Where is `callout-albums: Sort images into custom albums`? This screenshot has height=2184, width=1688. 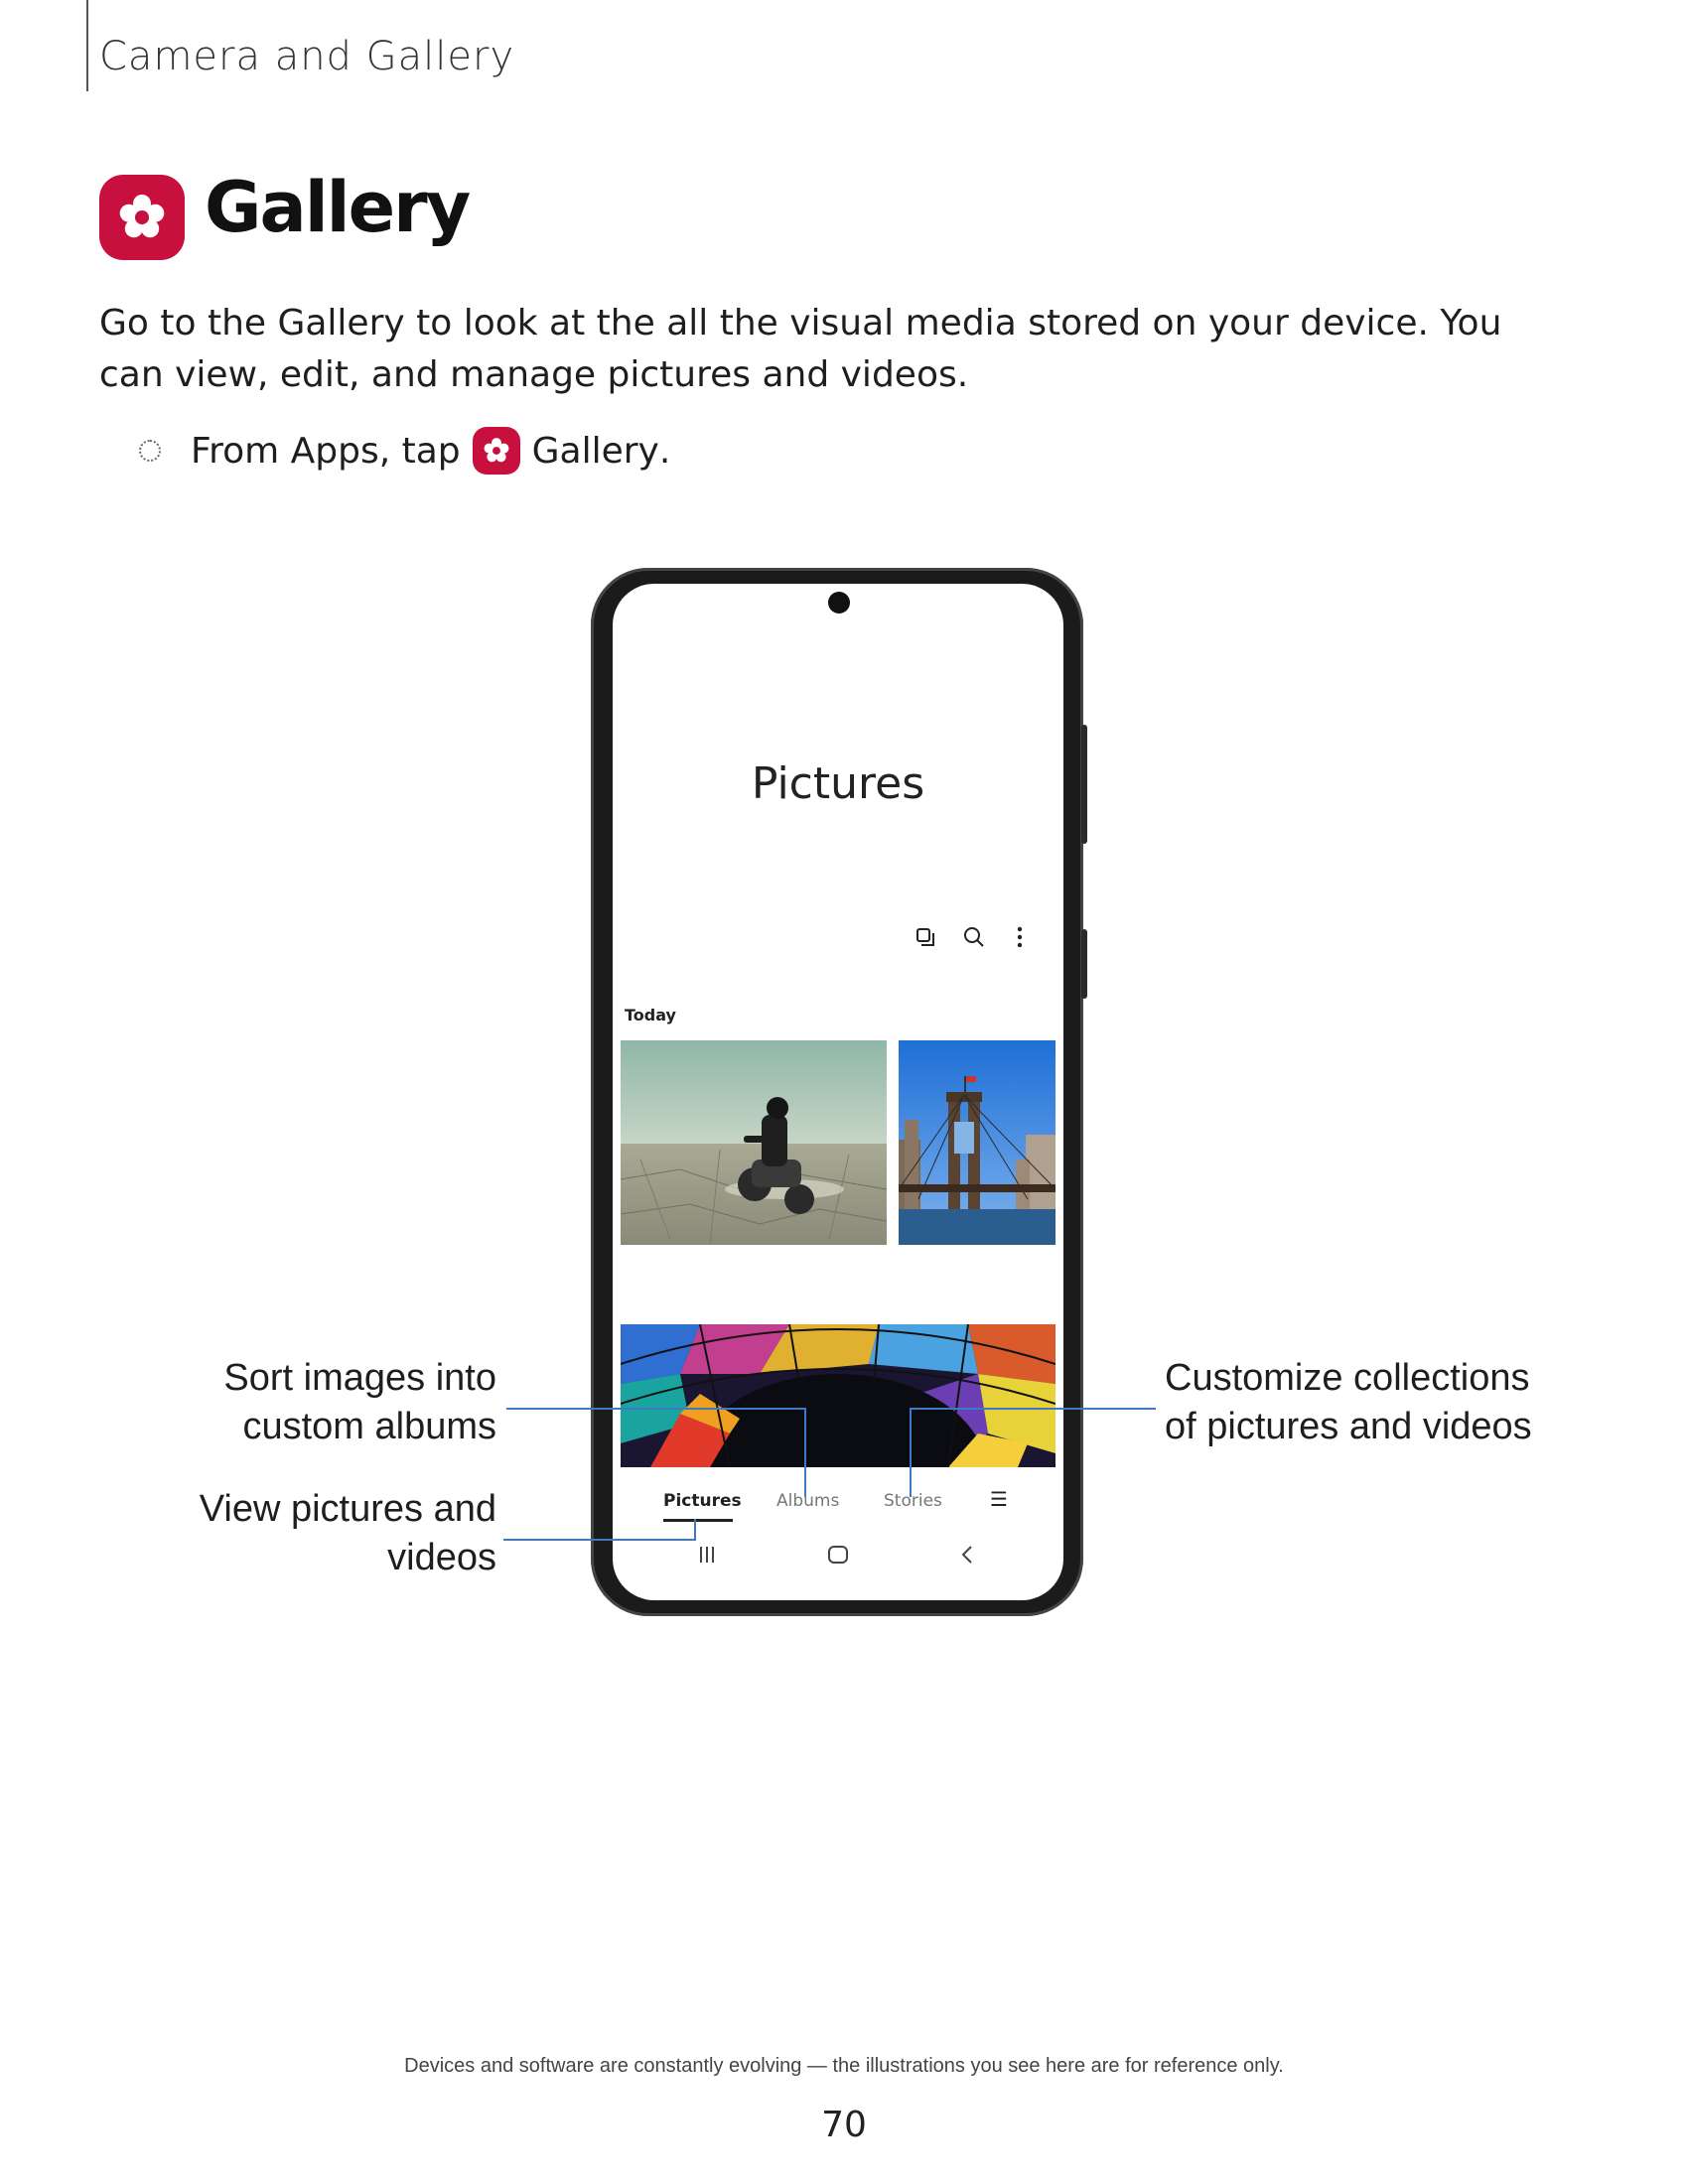
callout-albums: Sort images into custom albums is located at coordinates (359, 1402).